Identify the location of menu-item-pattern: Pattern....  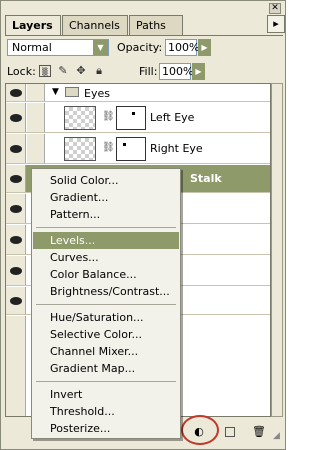
(106, 214).